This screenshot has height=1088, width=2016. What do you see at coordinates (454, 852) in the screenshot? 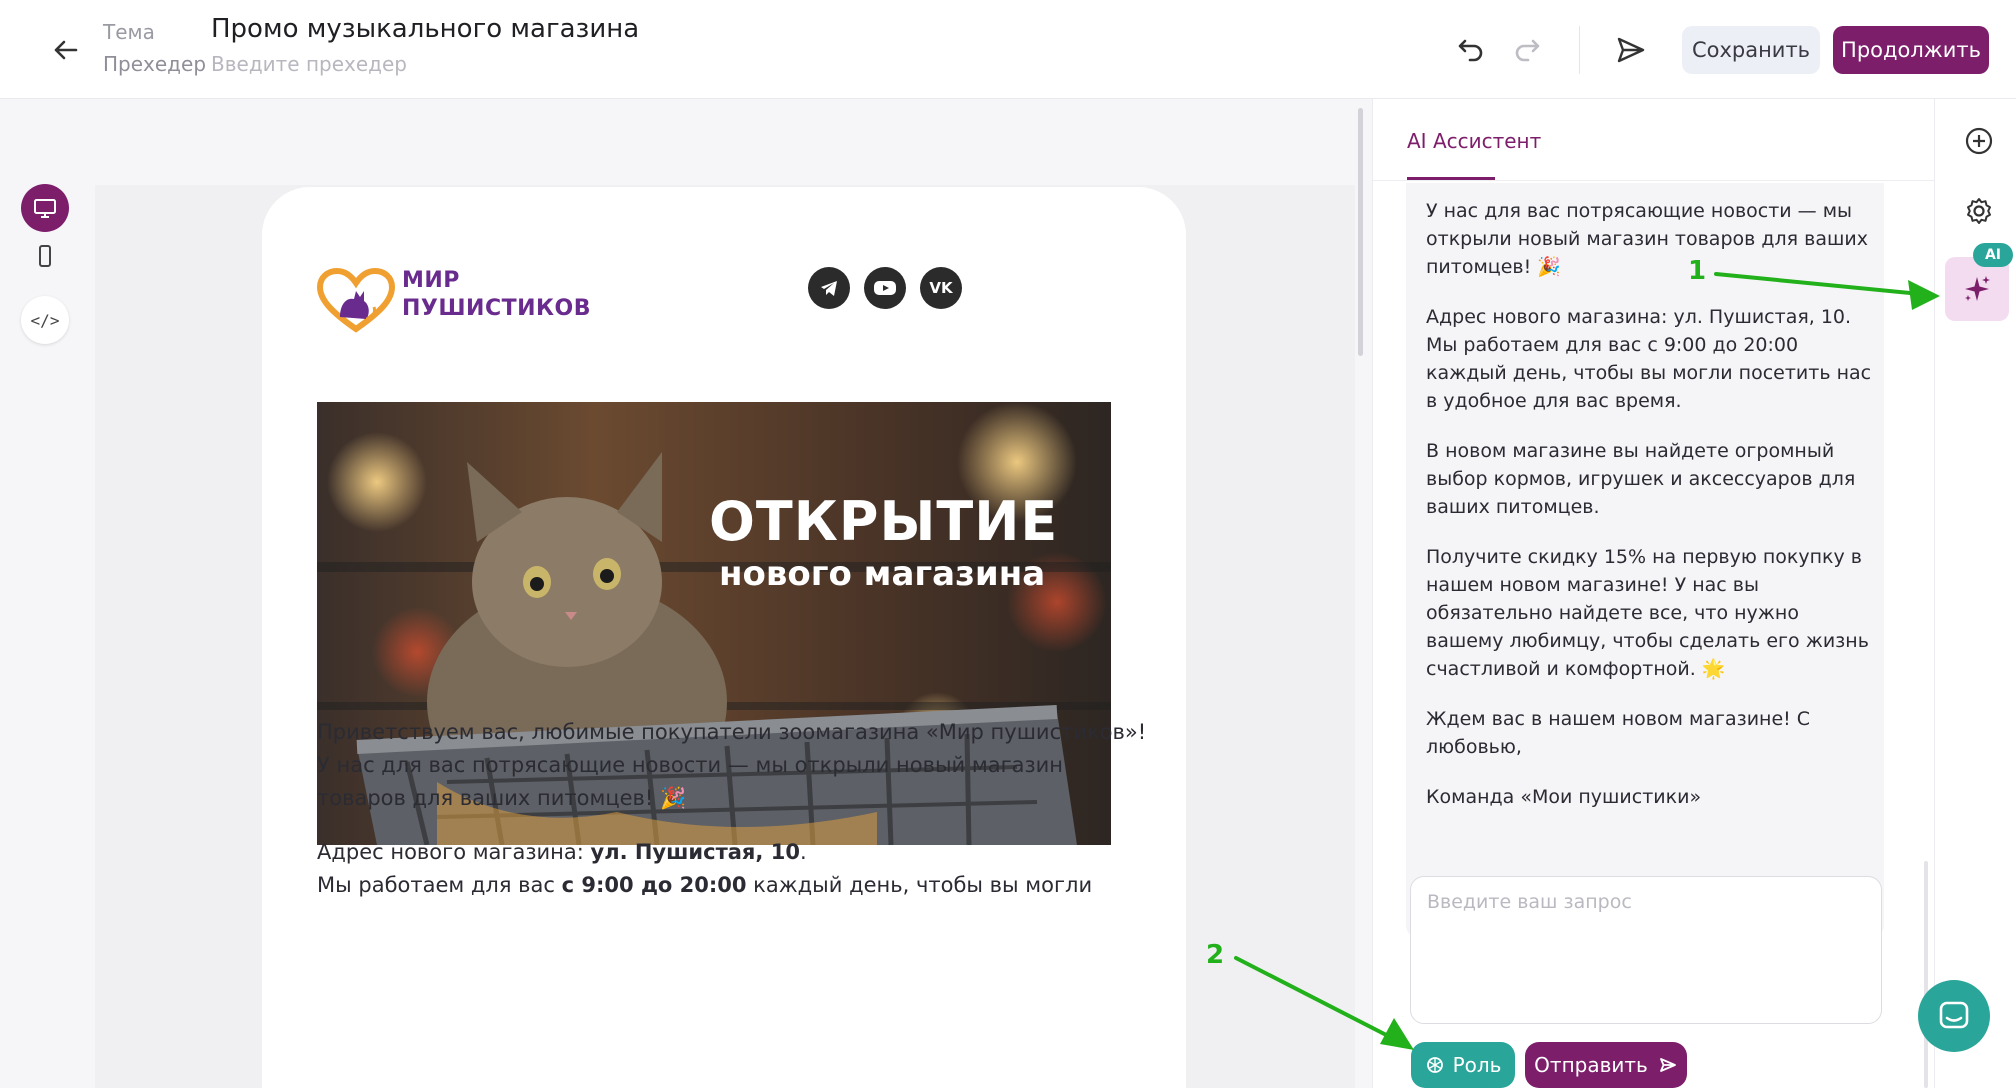
I see `address-prefix: Адрес нового магазина:` at bounding box center [454, 852].